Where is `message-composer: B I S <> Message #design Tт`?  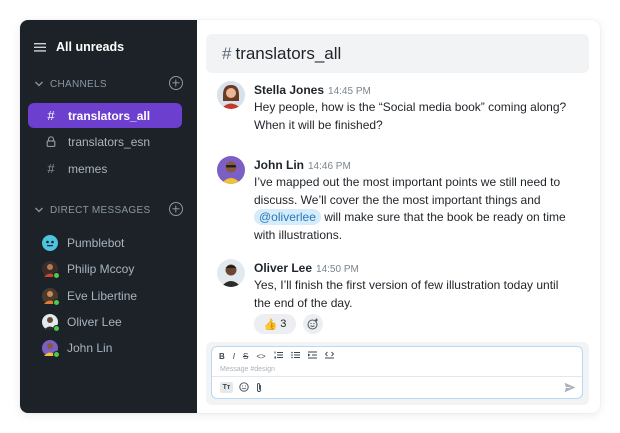
message-composer: B I S <> Message #design Tт is located at coordinates (397, 372).